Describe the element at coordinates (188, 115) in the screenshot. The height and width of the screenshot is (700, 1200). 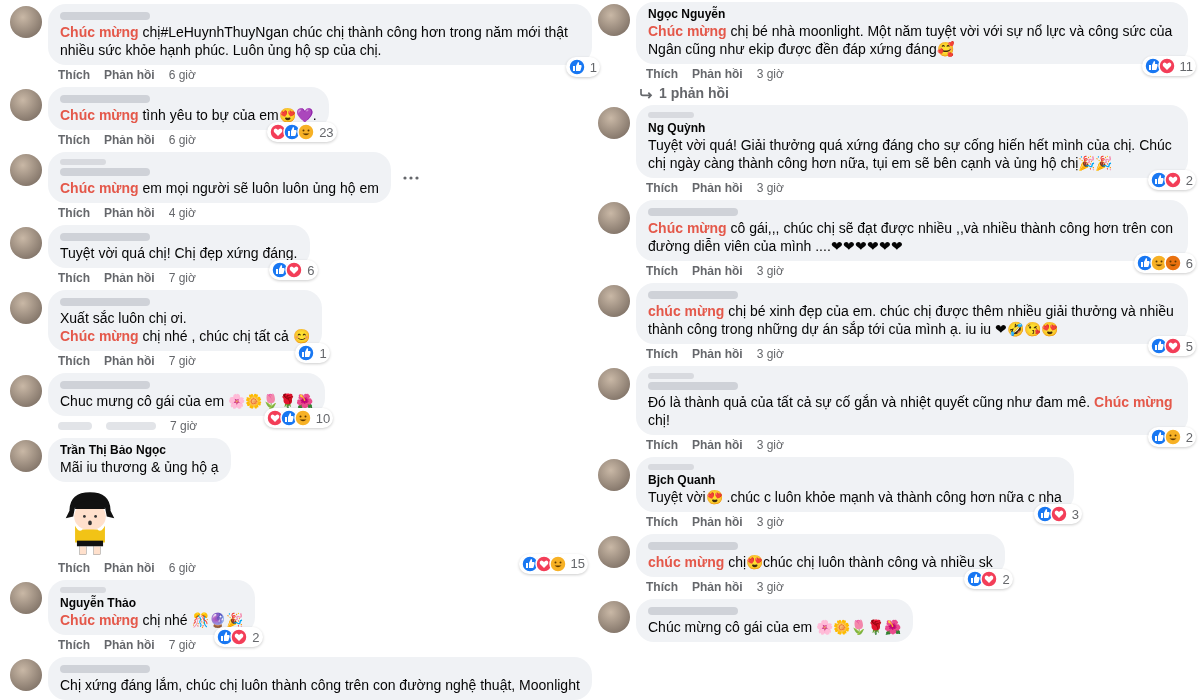
I see `comment-text: Chúc mừng tình yêu to bự của em😍💜.` at that location.